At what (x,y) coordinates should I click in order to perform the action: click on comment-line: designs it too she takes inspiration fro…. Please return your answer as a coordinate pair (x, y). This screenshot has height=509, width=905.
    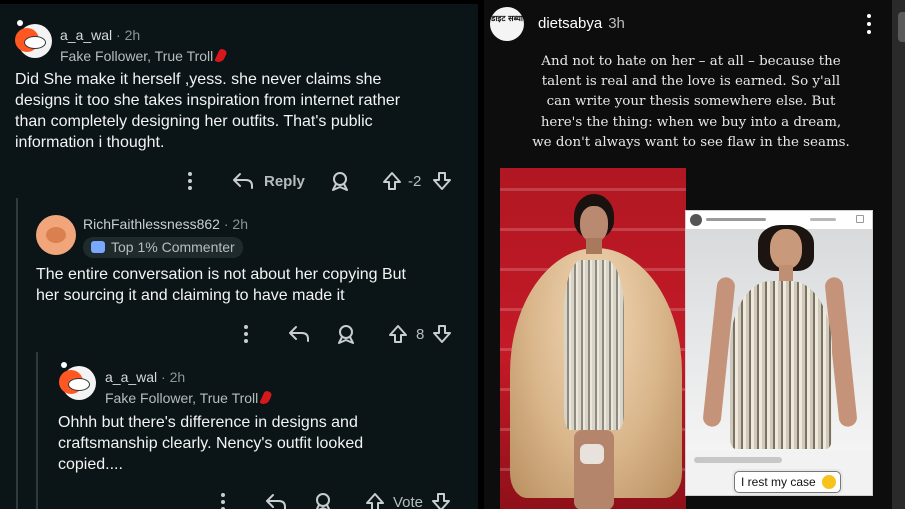
    Looking at the image, I should click on (208, 100).